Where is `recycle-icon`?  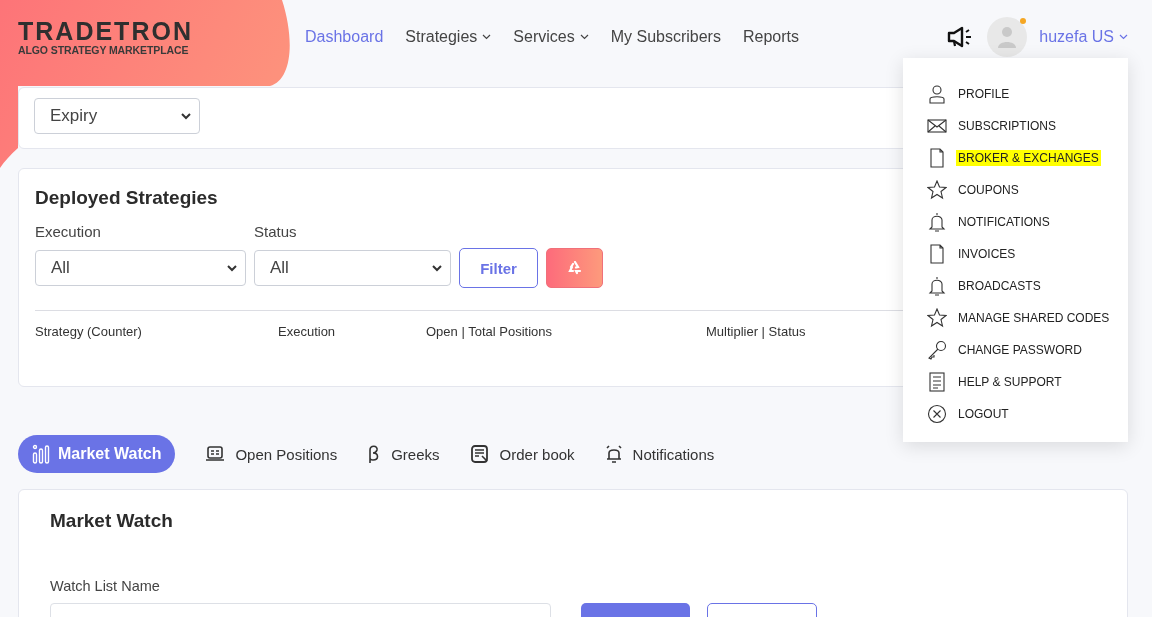 recycle-icon is located at coordinates (574, 268).